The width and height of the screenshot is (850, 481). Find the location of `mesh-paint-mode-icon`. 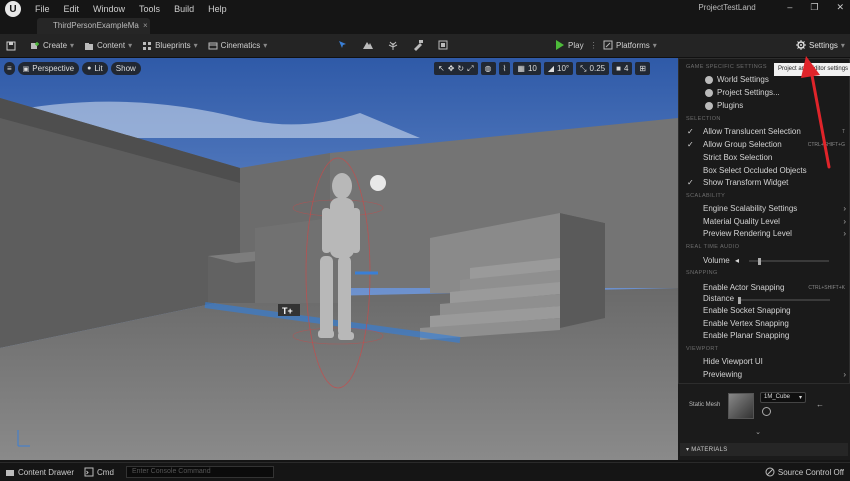

mesh-paint-mode-icon is located at coordinates (418, 45).